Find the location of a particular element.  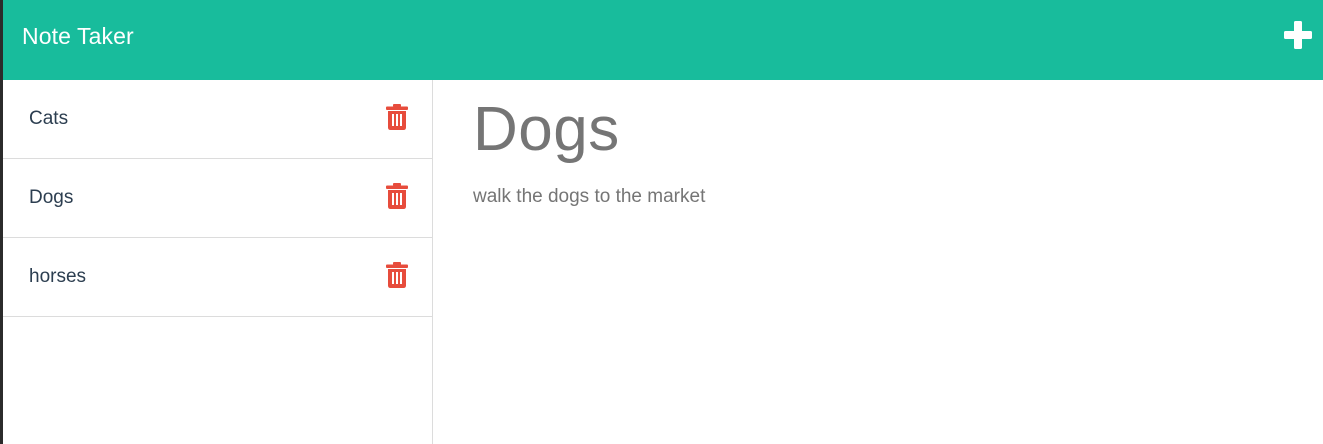

note-list-item-title: Dogs is located at coordinates (51, 197).